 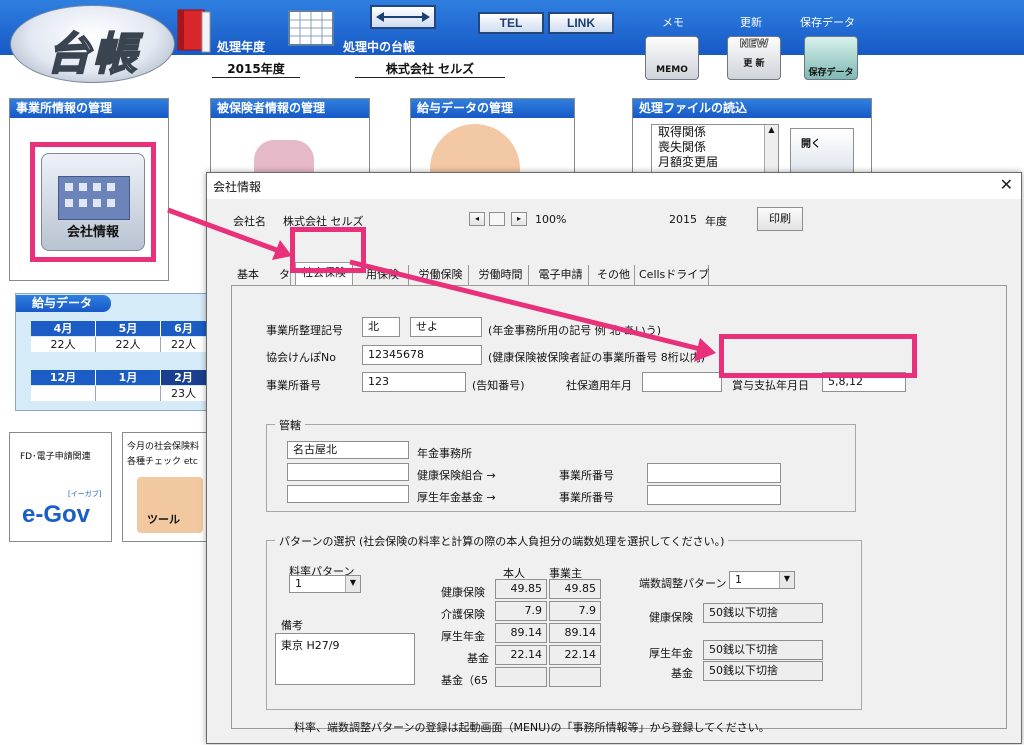 What do you see at coordinates (705, 350) in the screenshot?
I see `annotation-arrowhead` at bounding box center [705, 350].